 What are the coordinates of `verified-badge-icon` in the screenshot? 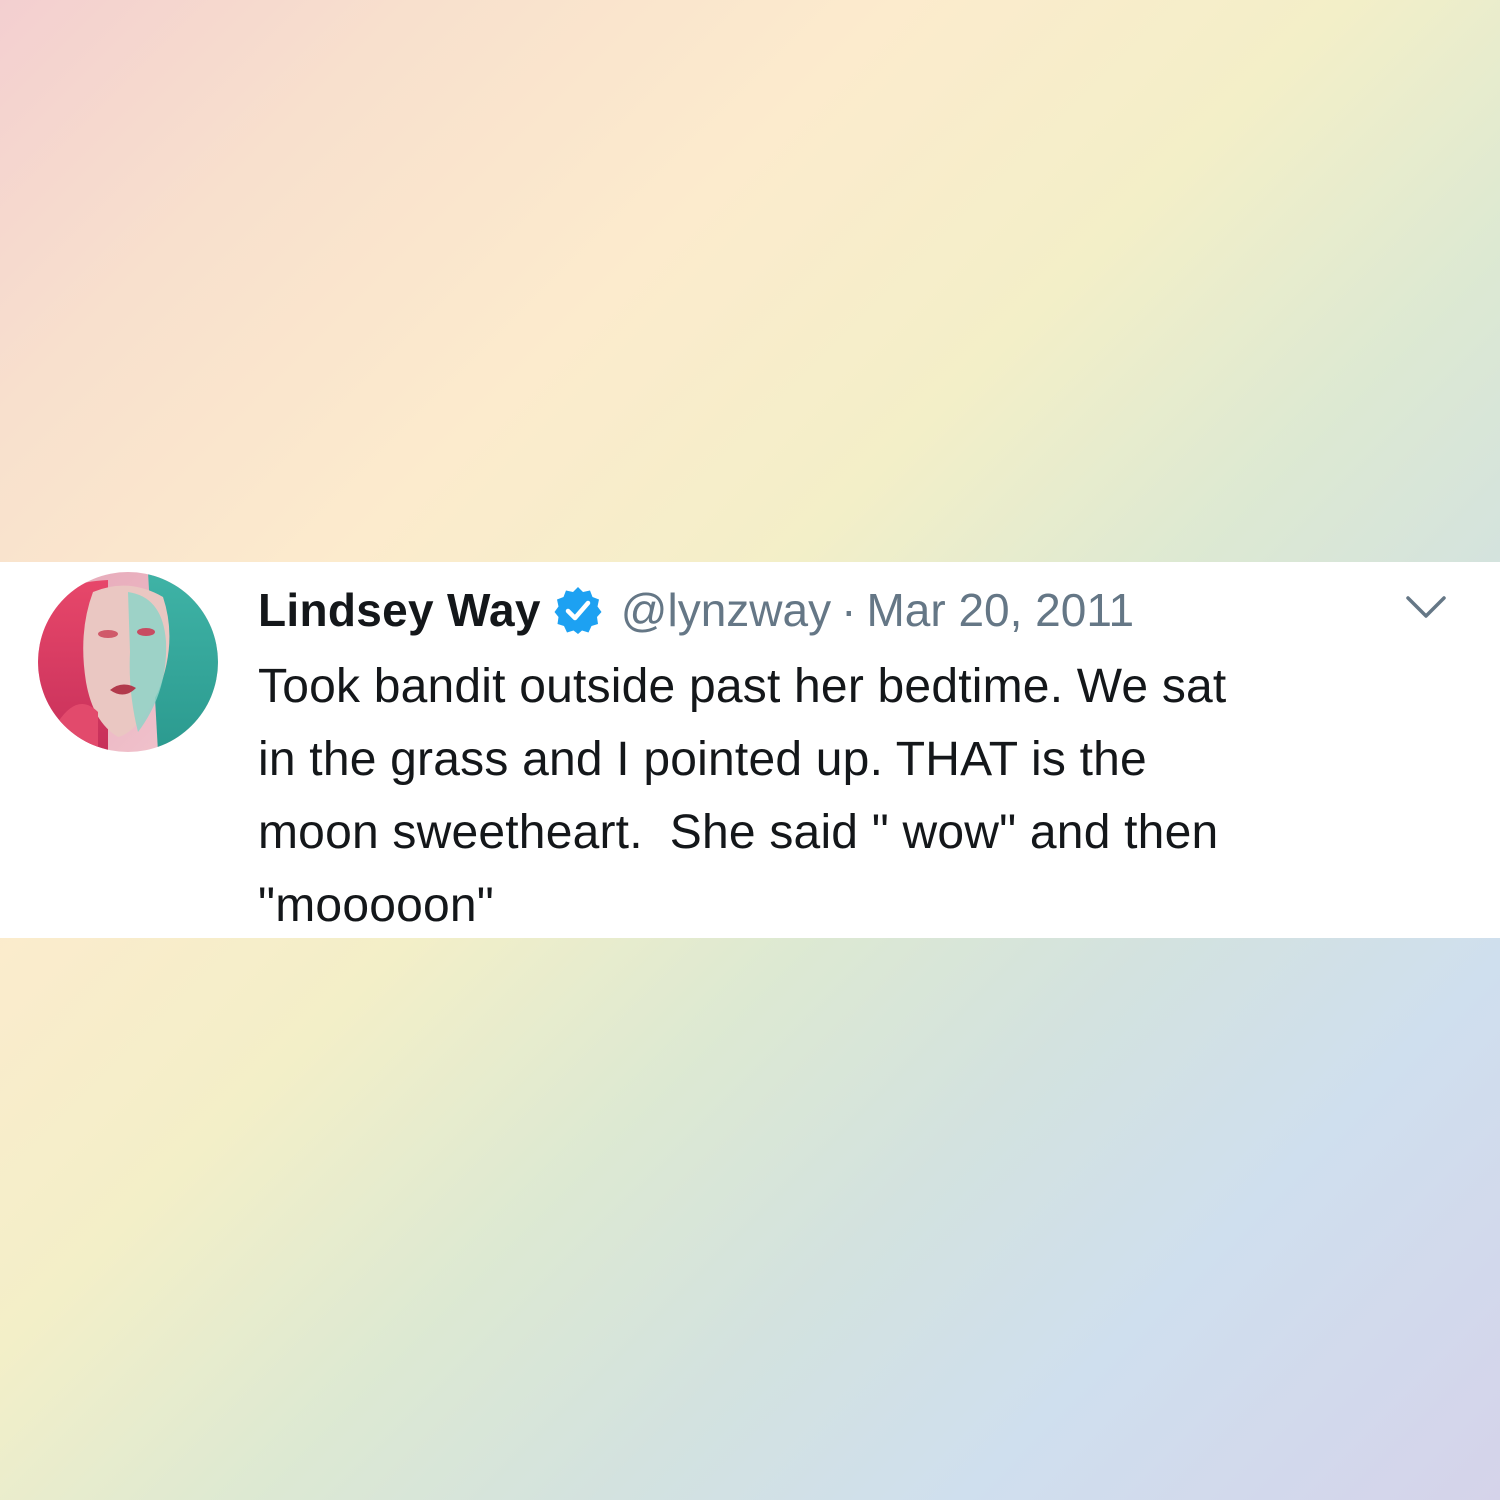 It's located at (578, 610).